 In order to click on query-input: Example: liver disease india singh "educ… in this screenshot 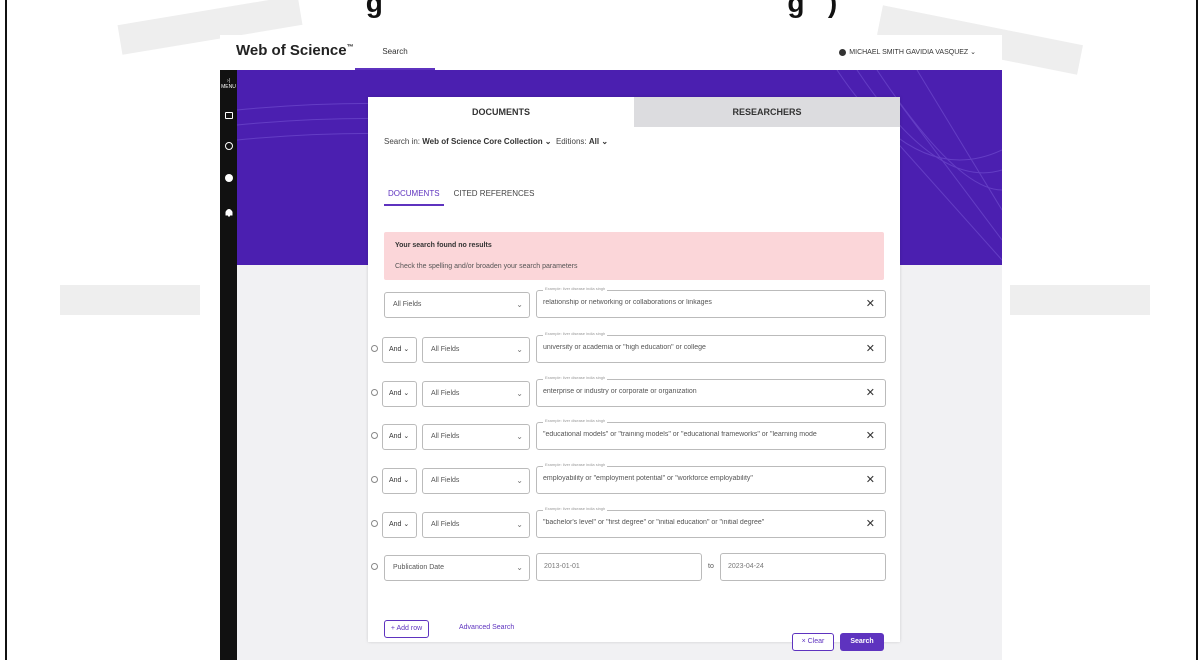, I will do `click(711, 434)`.